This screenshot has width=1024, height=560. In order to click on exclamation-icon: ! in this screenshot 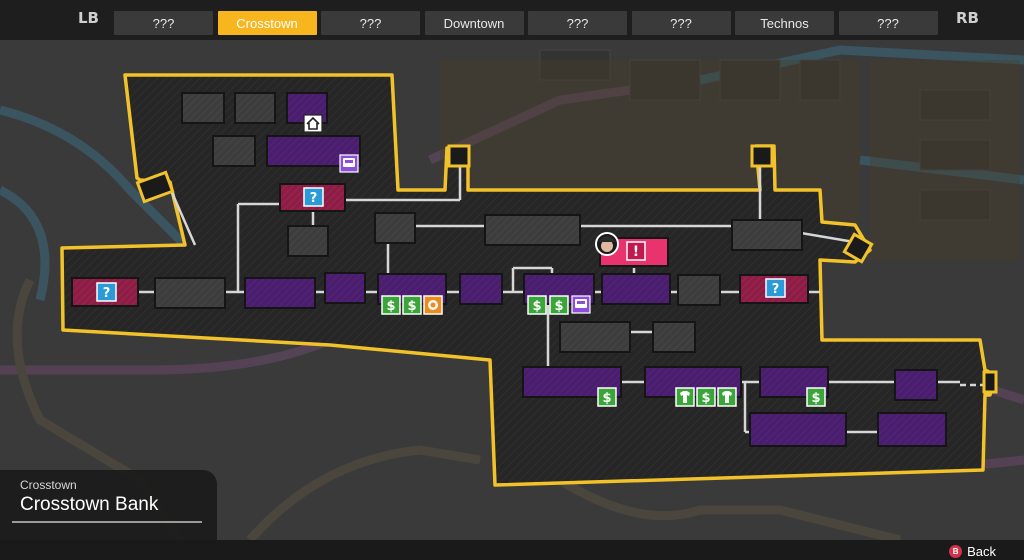, I will do `click(636, 251)`.